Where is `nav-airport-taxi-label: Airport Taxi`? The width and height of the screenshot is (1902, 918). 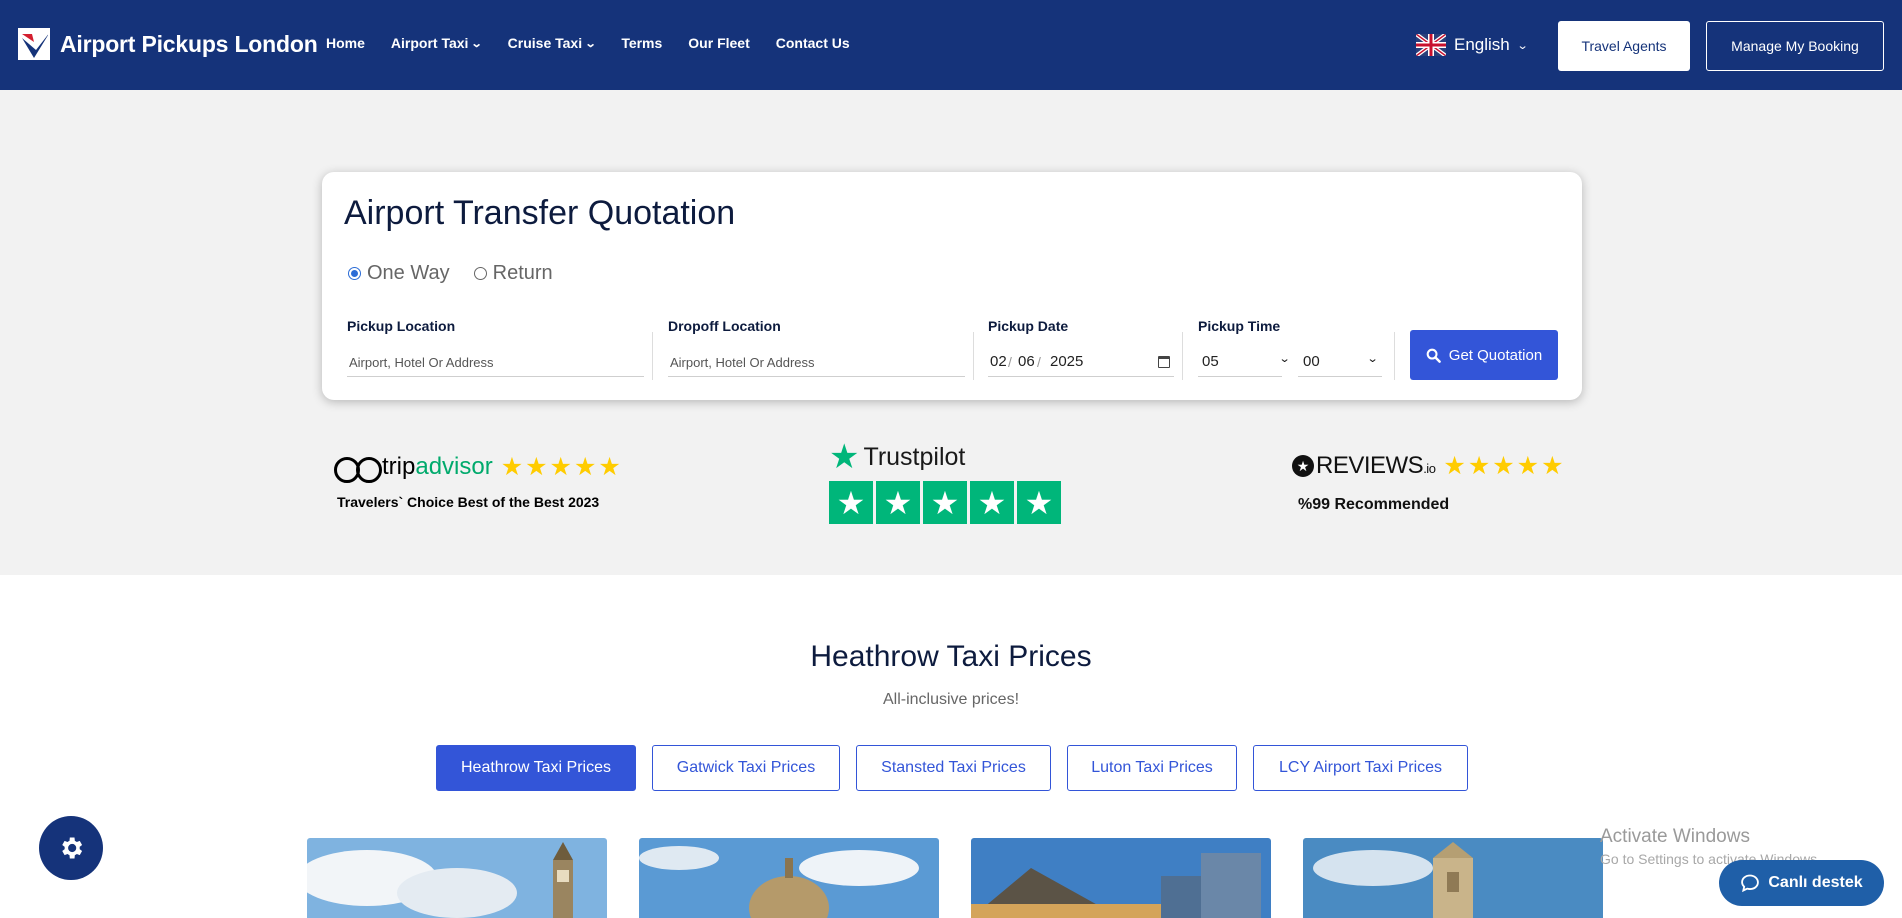
nav-airport-taxi-label: Airport Taxi is located at coordinates (429, 43).